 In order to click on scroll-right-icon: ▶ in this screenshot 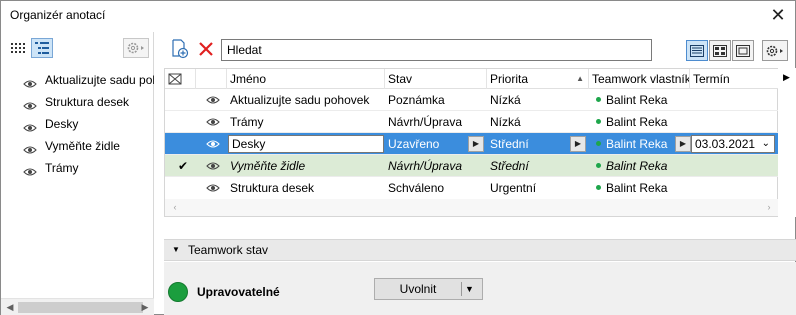, I will do `click(145, 307)`.